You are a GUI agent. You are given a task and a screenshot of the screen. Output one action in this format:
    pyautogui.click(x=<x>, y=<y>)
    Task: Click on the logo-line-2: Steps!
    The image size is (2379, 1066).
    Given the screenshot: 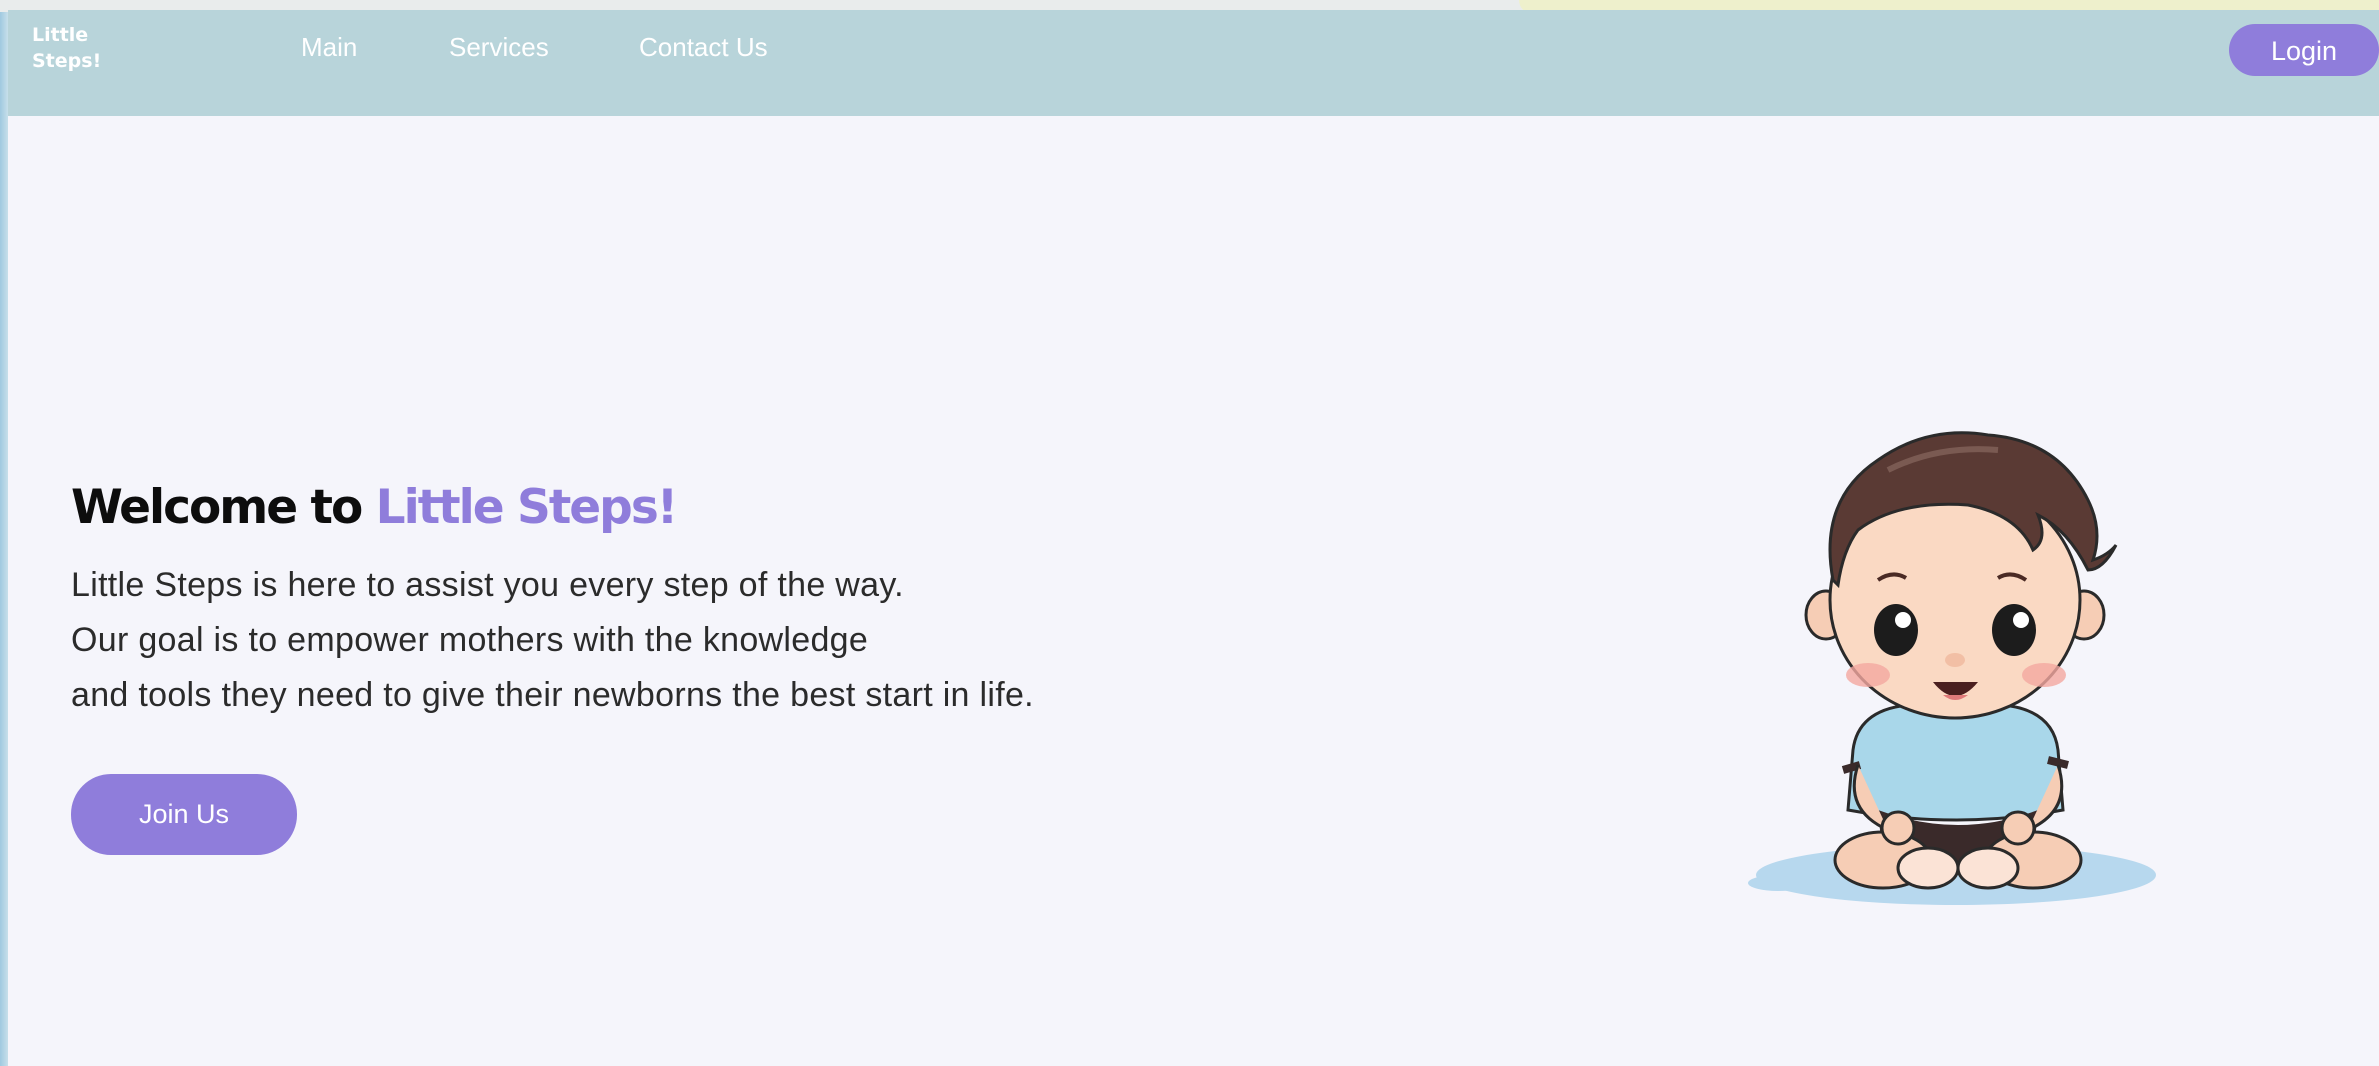 What is the action you would take?
    pyautogui.click(x=67, y=61)
    